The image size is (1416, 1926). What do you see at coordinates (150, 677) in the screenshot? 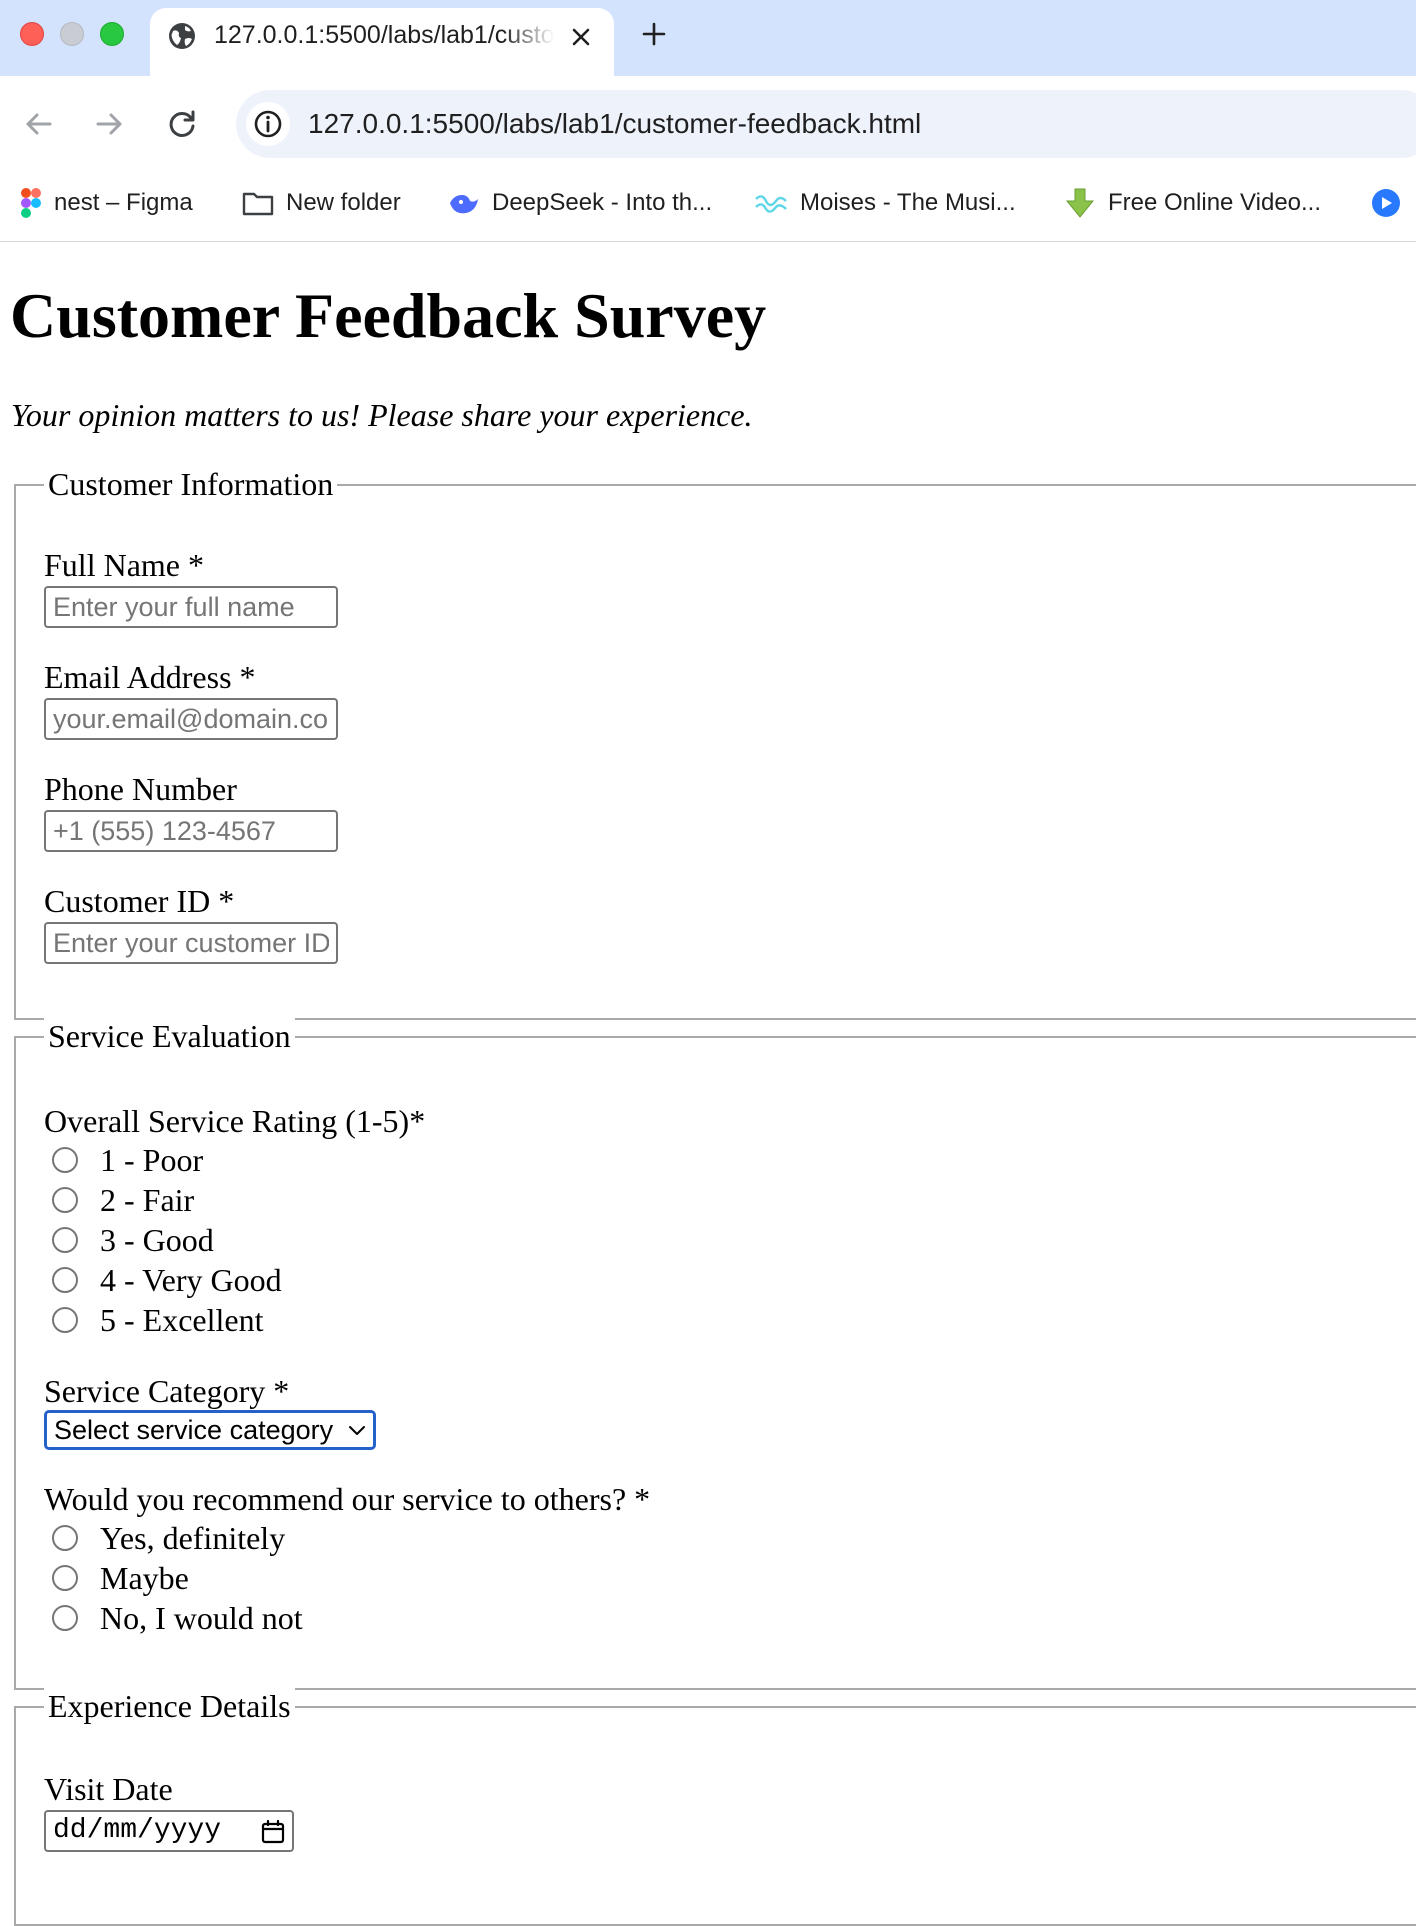
I see `email-label: Email Address *` at bounding box center [150, 677].